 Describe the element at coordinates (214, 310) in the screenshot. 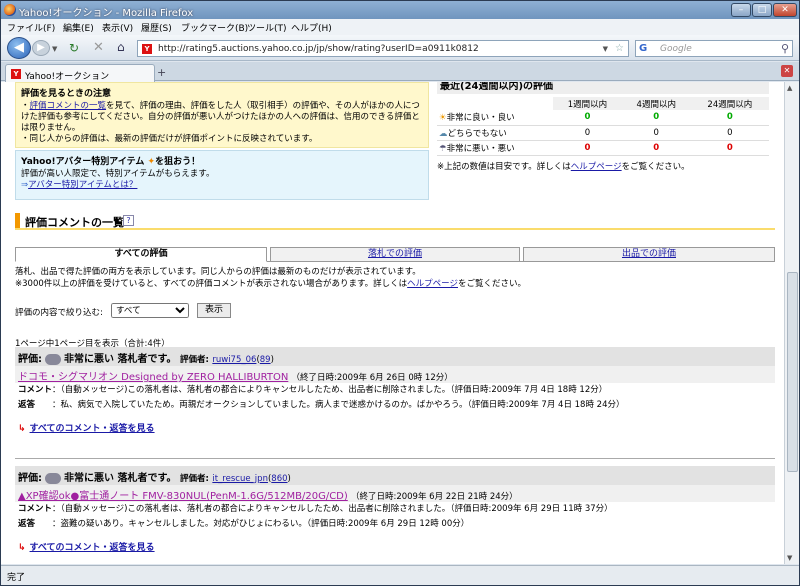

I see `show-button: 表示` at that location.